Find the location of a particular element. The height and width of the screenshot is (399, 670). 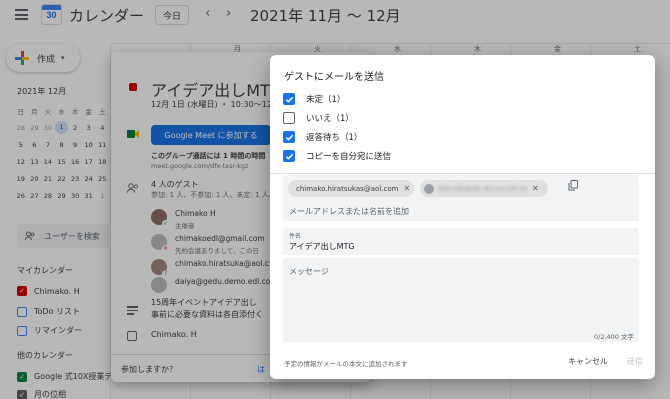

option-label: 未定（1） is located at coordinates (326, 100).